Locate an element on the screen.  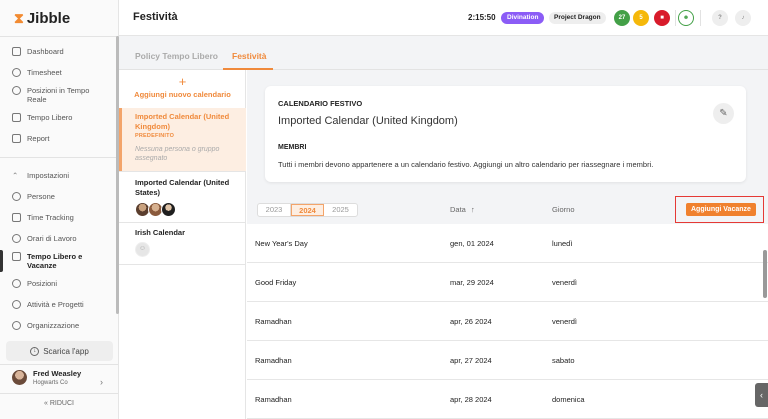
logo-text: Jibble is located at coordinates (48, 18).